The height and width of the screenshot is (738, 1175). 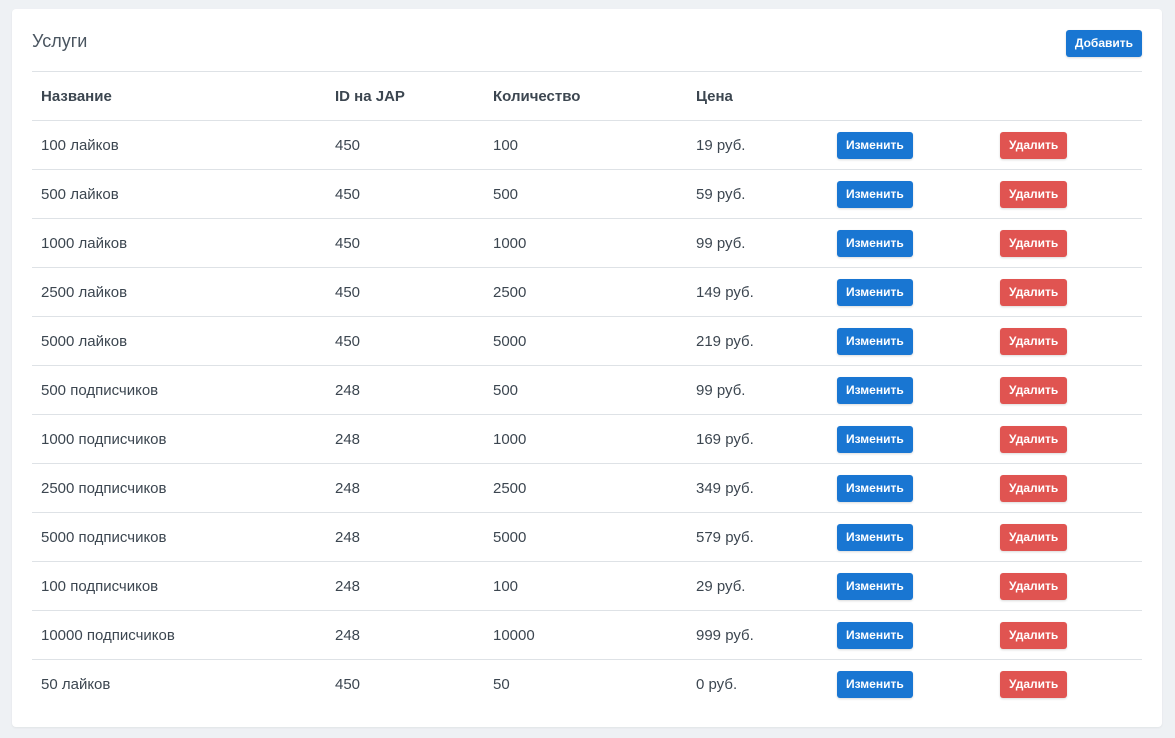 I want to click on service-price: 579 руб., so click(x=757, y=537).